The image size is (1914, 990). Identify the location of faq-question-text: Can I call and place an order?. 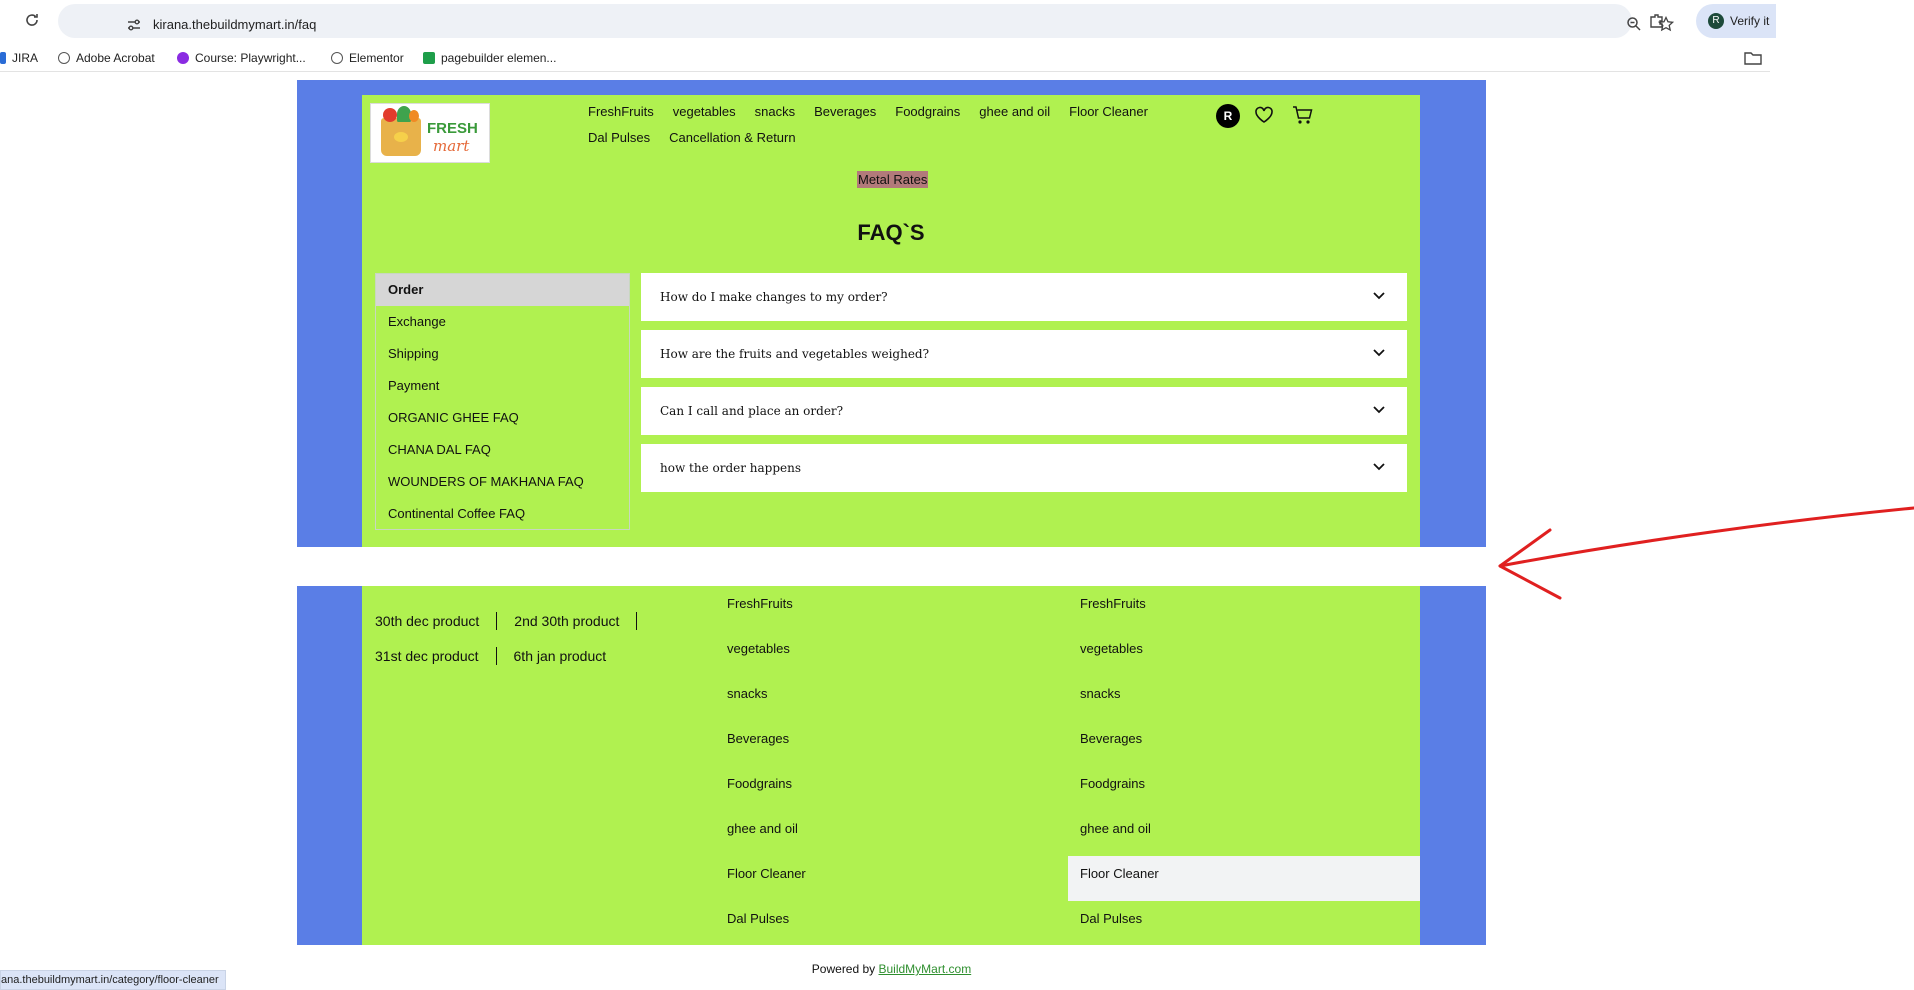
(752, 411).